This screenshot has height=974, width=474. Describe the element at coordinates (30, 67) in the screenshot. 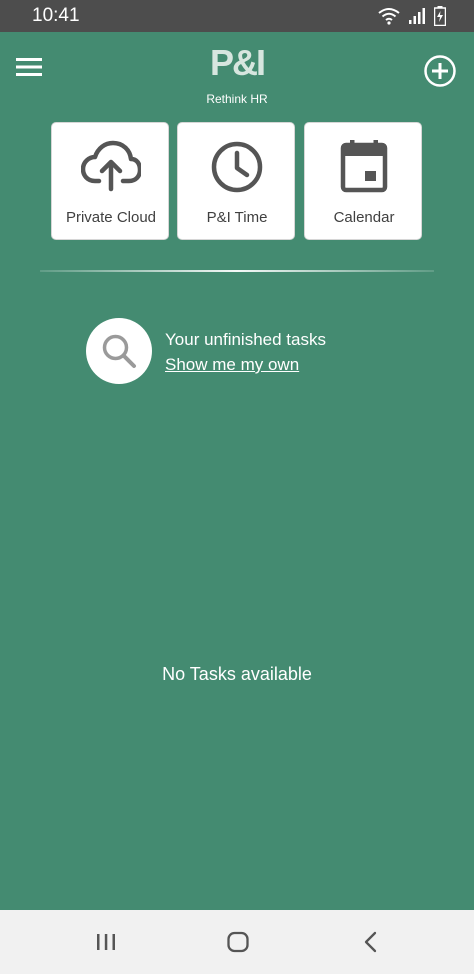

I see `hamburger-menu-icon` at that location.